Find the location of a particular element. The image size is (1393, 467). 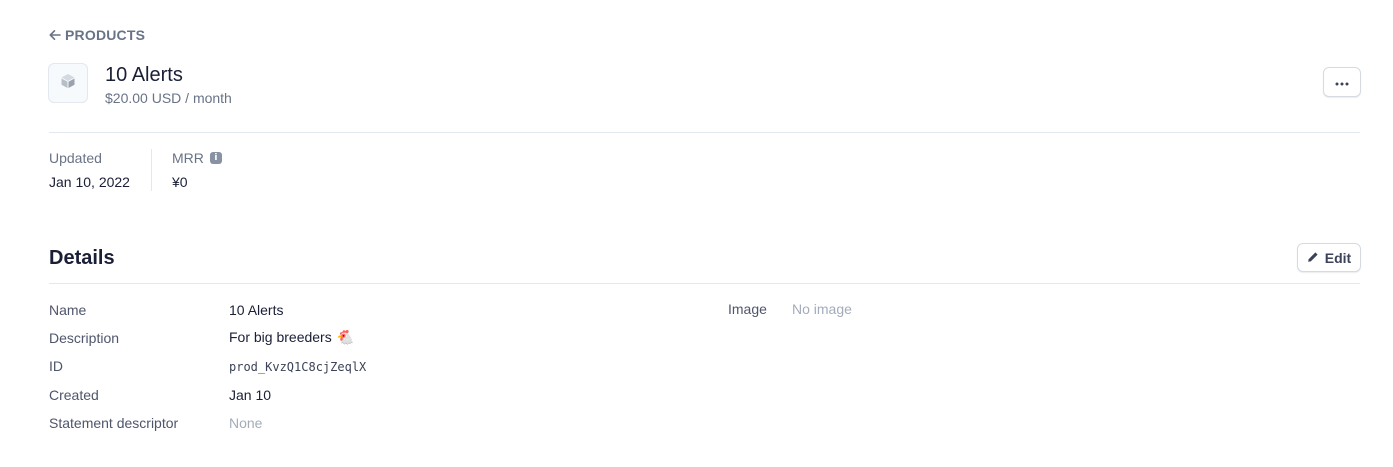

back-link-label: PRODUCTS is located at coordinates (105, 35).